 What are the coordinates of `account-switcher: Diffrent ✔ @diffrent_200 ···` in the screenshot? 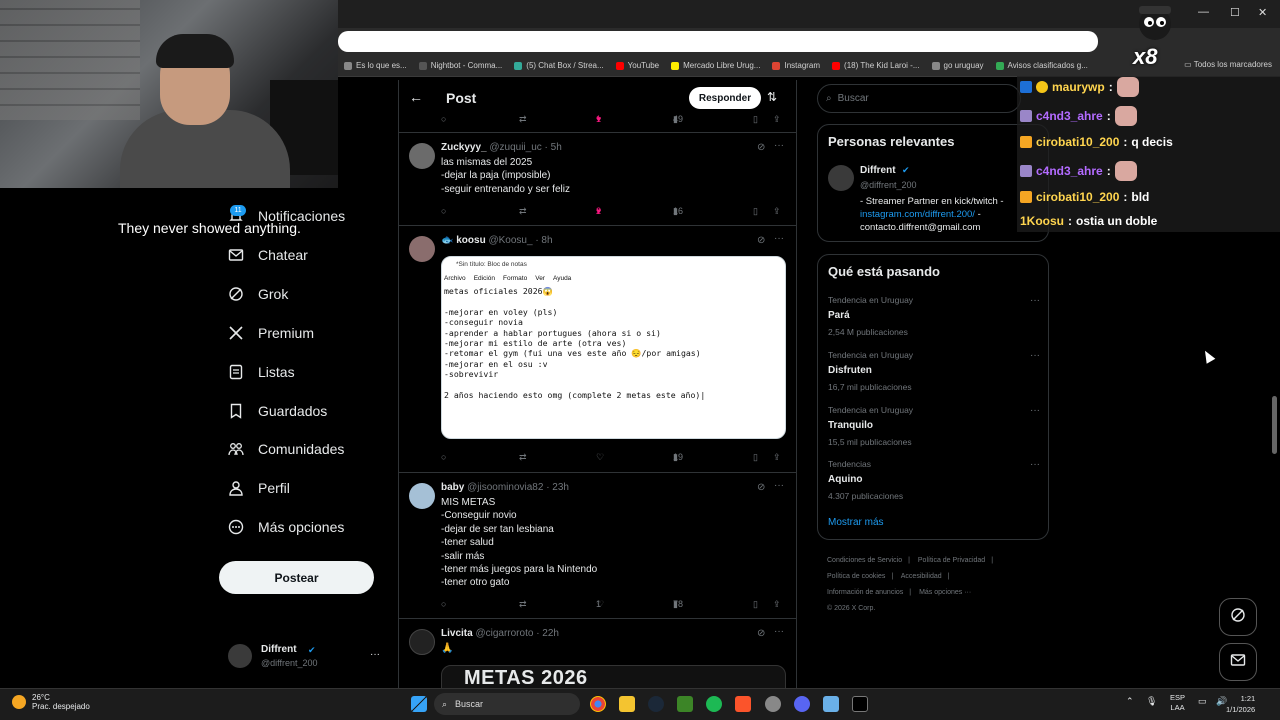 It's located at (308, 659).